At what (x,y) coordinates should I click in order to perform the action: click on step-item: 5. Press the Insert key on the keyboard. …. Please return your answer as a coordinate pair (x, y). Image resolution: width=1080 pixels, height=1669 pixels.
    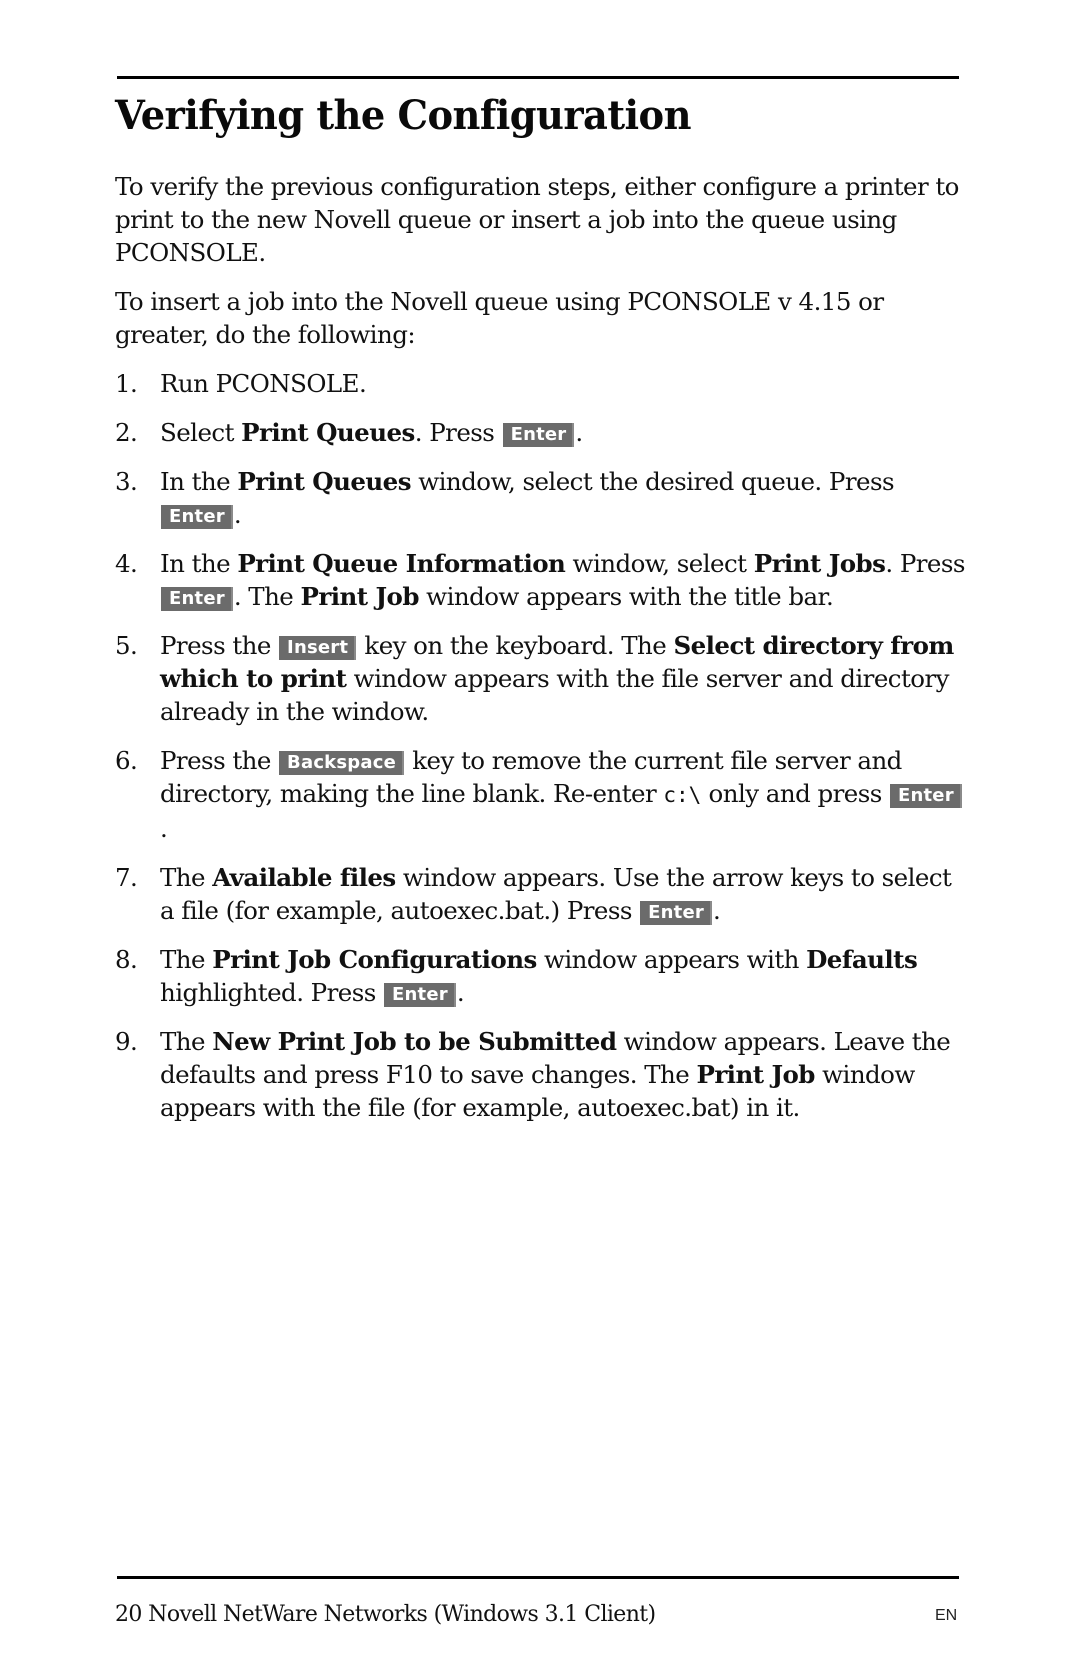
    Looking at the image, I should click on (540, 678).